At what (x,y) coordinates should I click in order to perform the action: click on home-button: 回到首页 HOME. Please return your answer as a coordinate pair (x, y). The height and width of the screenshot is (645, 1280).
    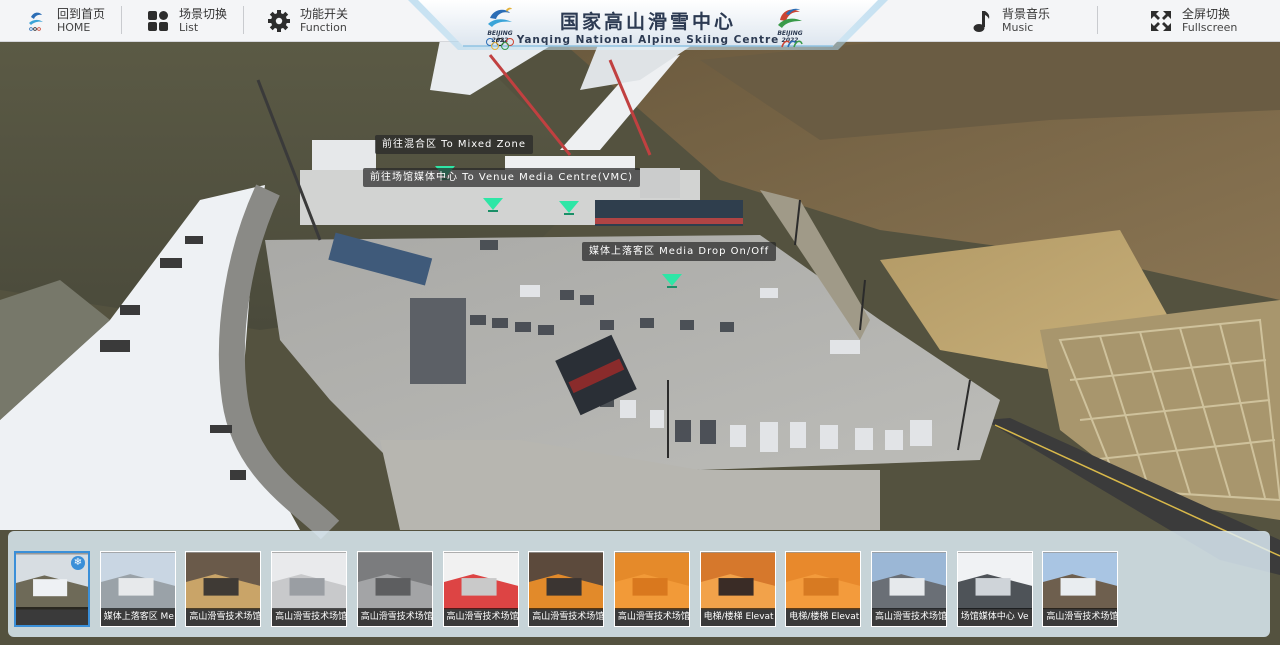
    Looking at the image, I should click on (64, 20).